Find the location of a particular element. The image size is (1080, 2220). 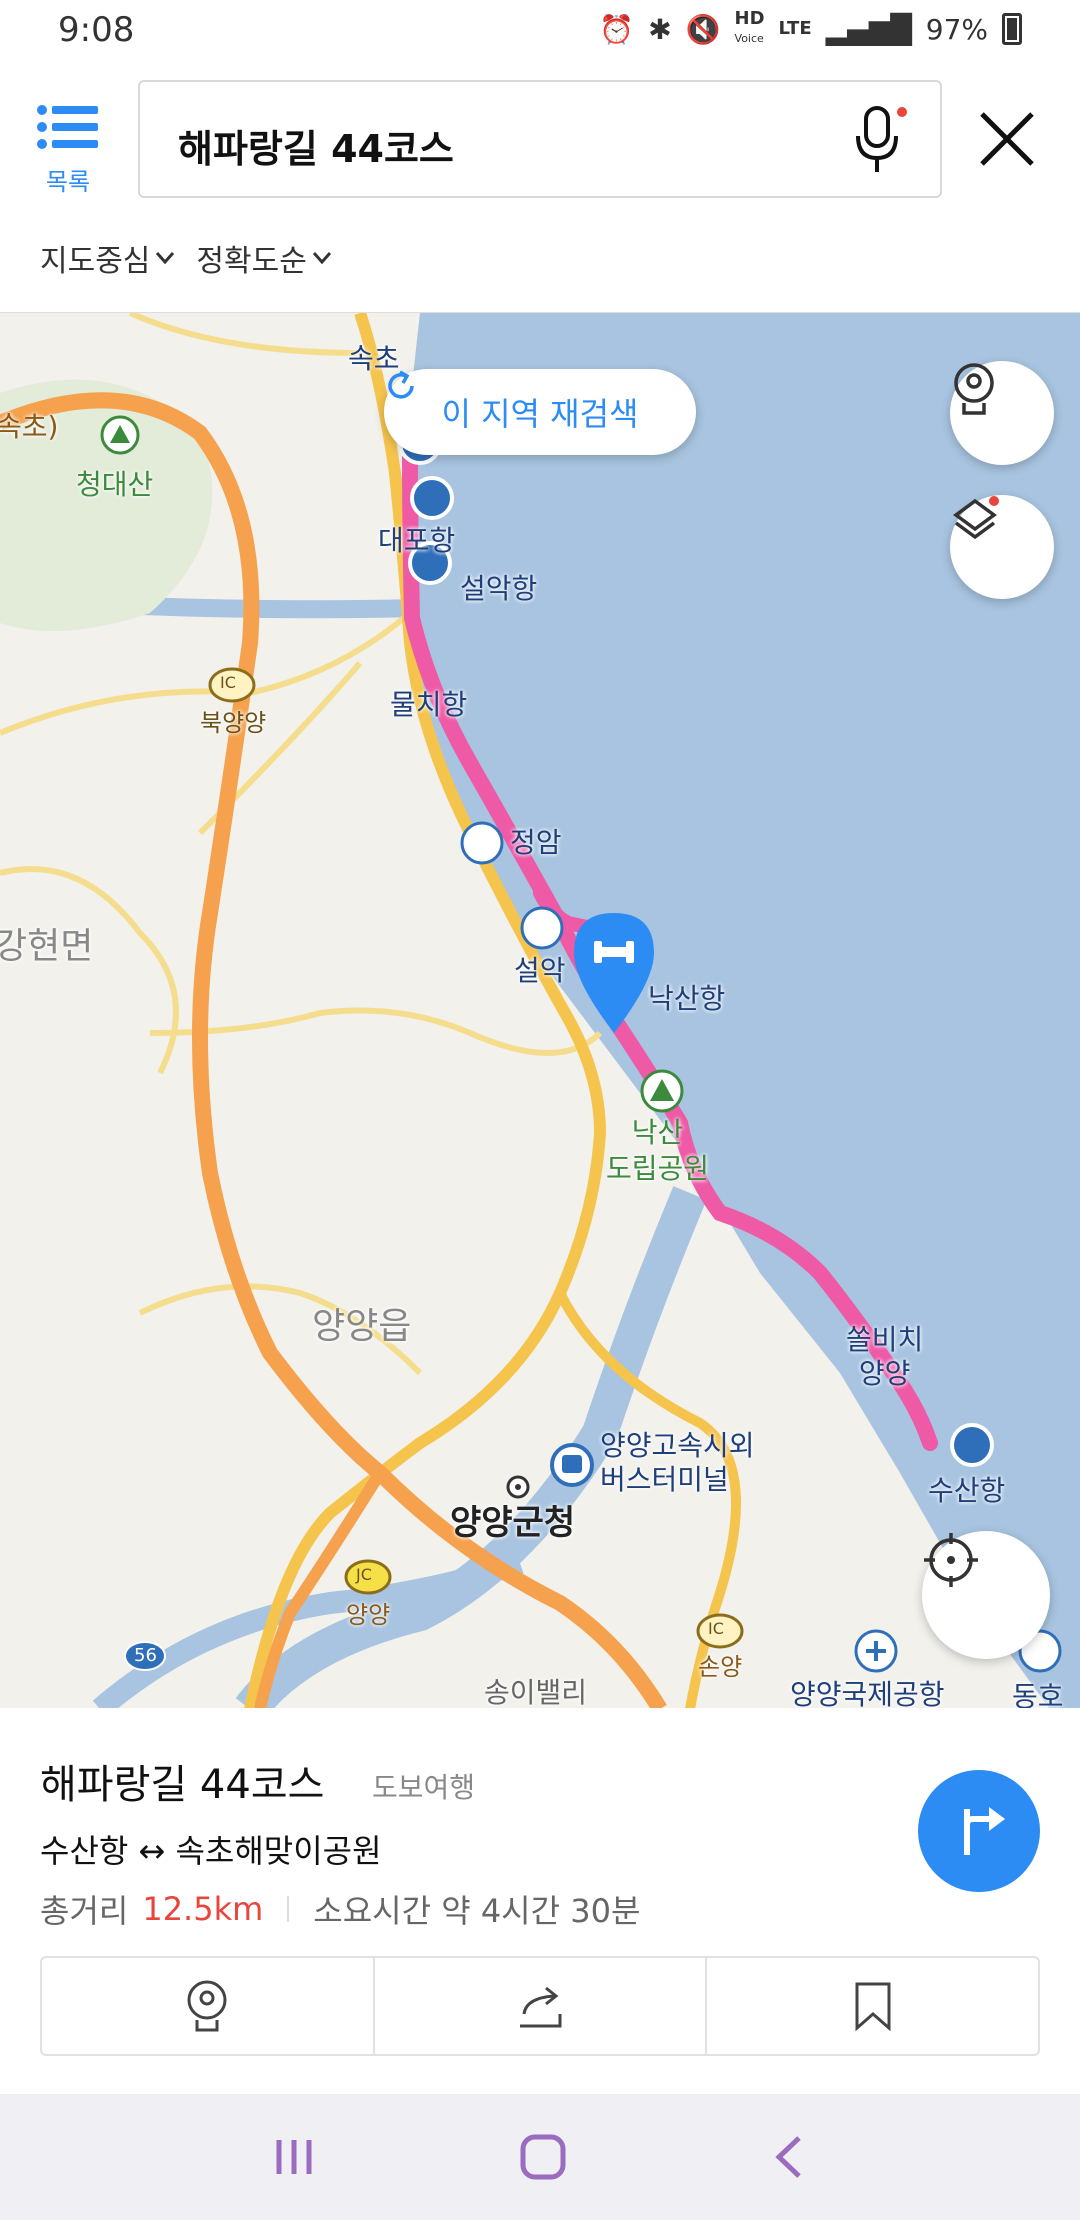

map-label-airport: 양양국제공항 is located at coordinates (867, 1693).